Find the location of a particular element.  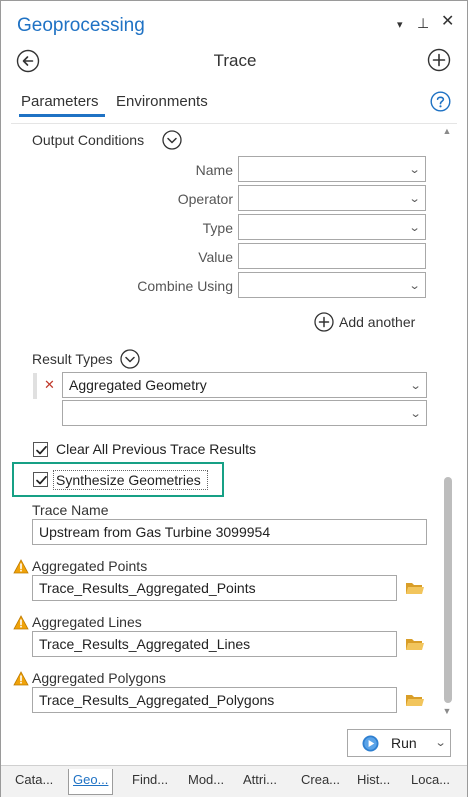

pane-title: Geoprocessing is located at coordinates (81, 25).